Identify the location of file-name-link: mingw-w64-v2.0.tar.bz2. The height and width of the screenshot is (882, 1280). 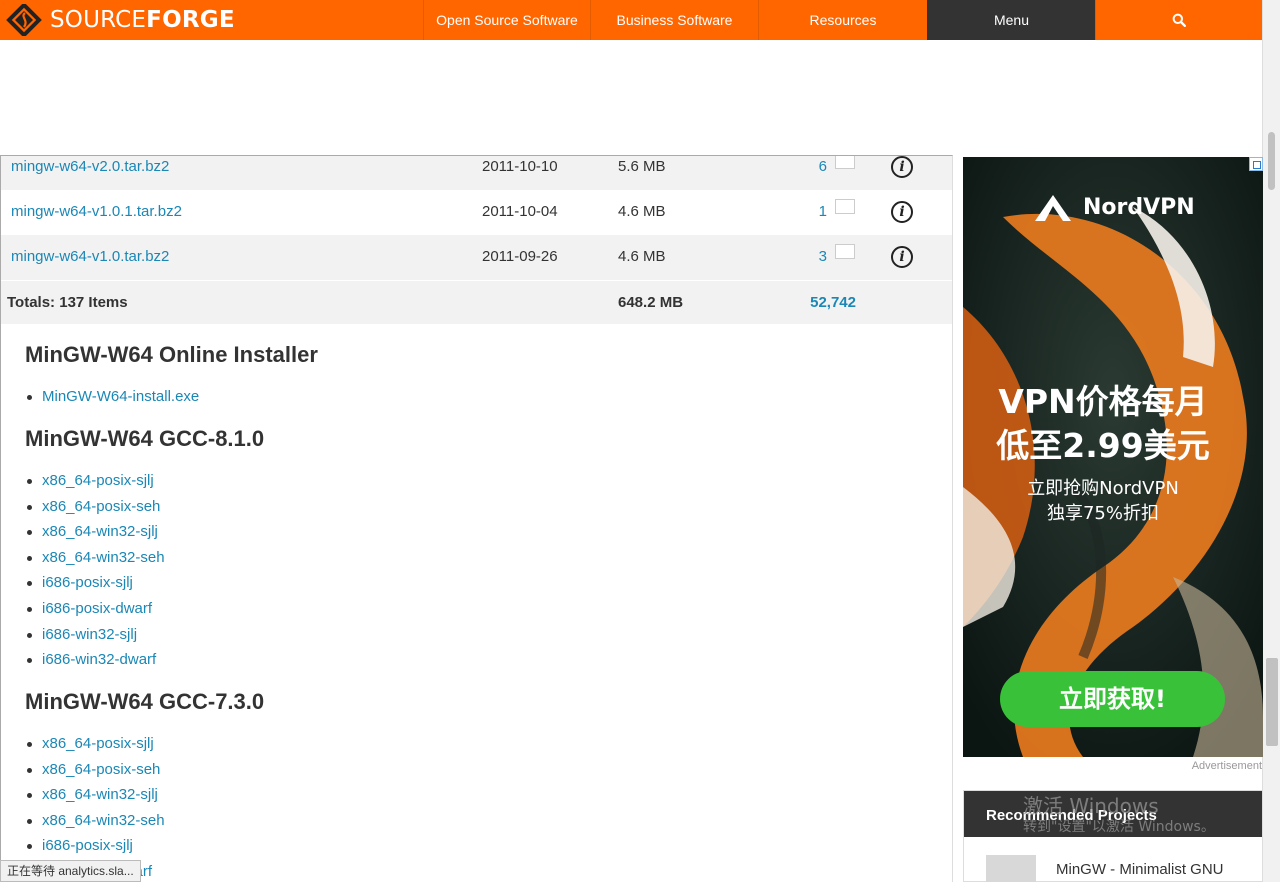
(90, 166).